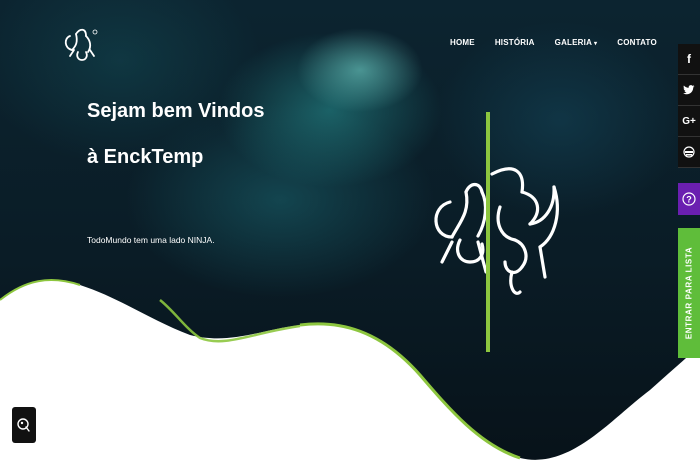 The image size is (700, 466). I want to click on twitter-icon, so click(689, 90).